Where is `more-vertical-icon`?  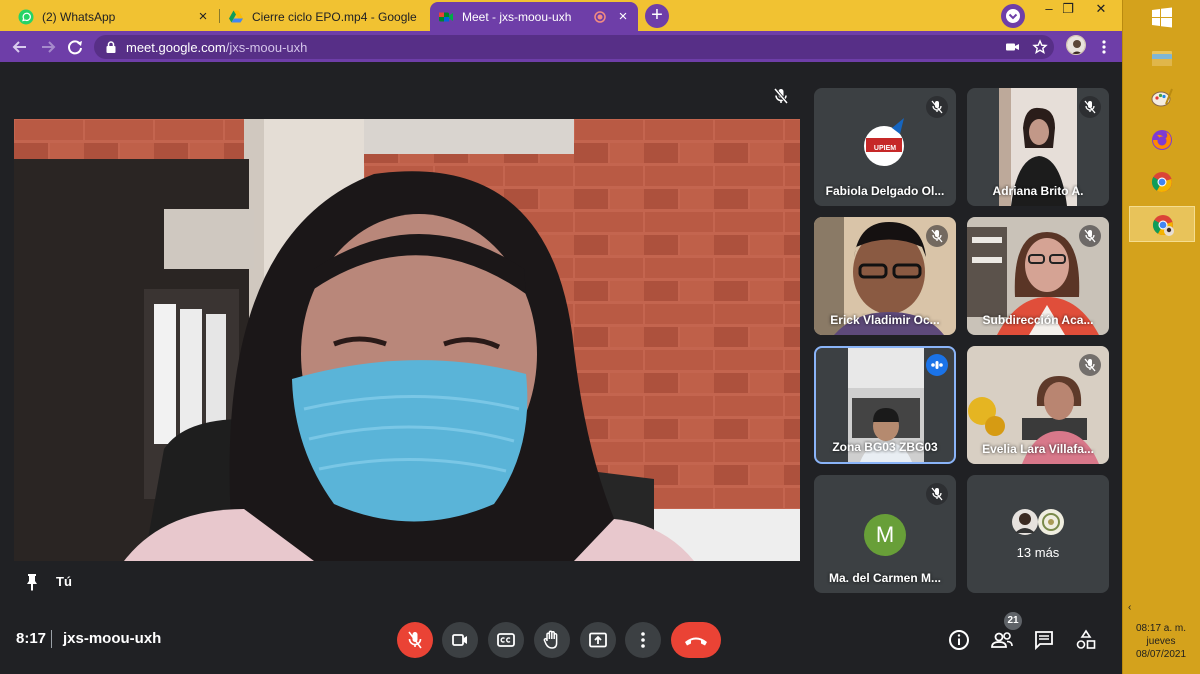 more-vertical-icon is located at coordinates (643, 640).